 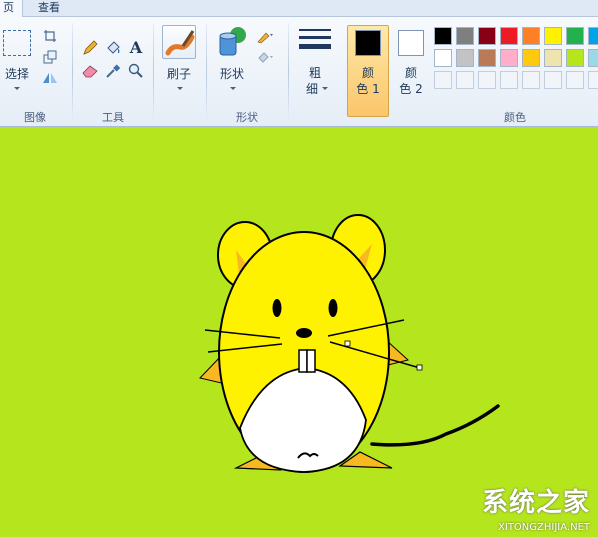 What do you see at coordinates (277, 308) in the screenshot?
I see `left-eye` at bounding box center [277, 308].